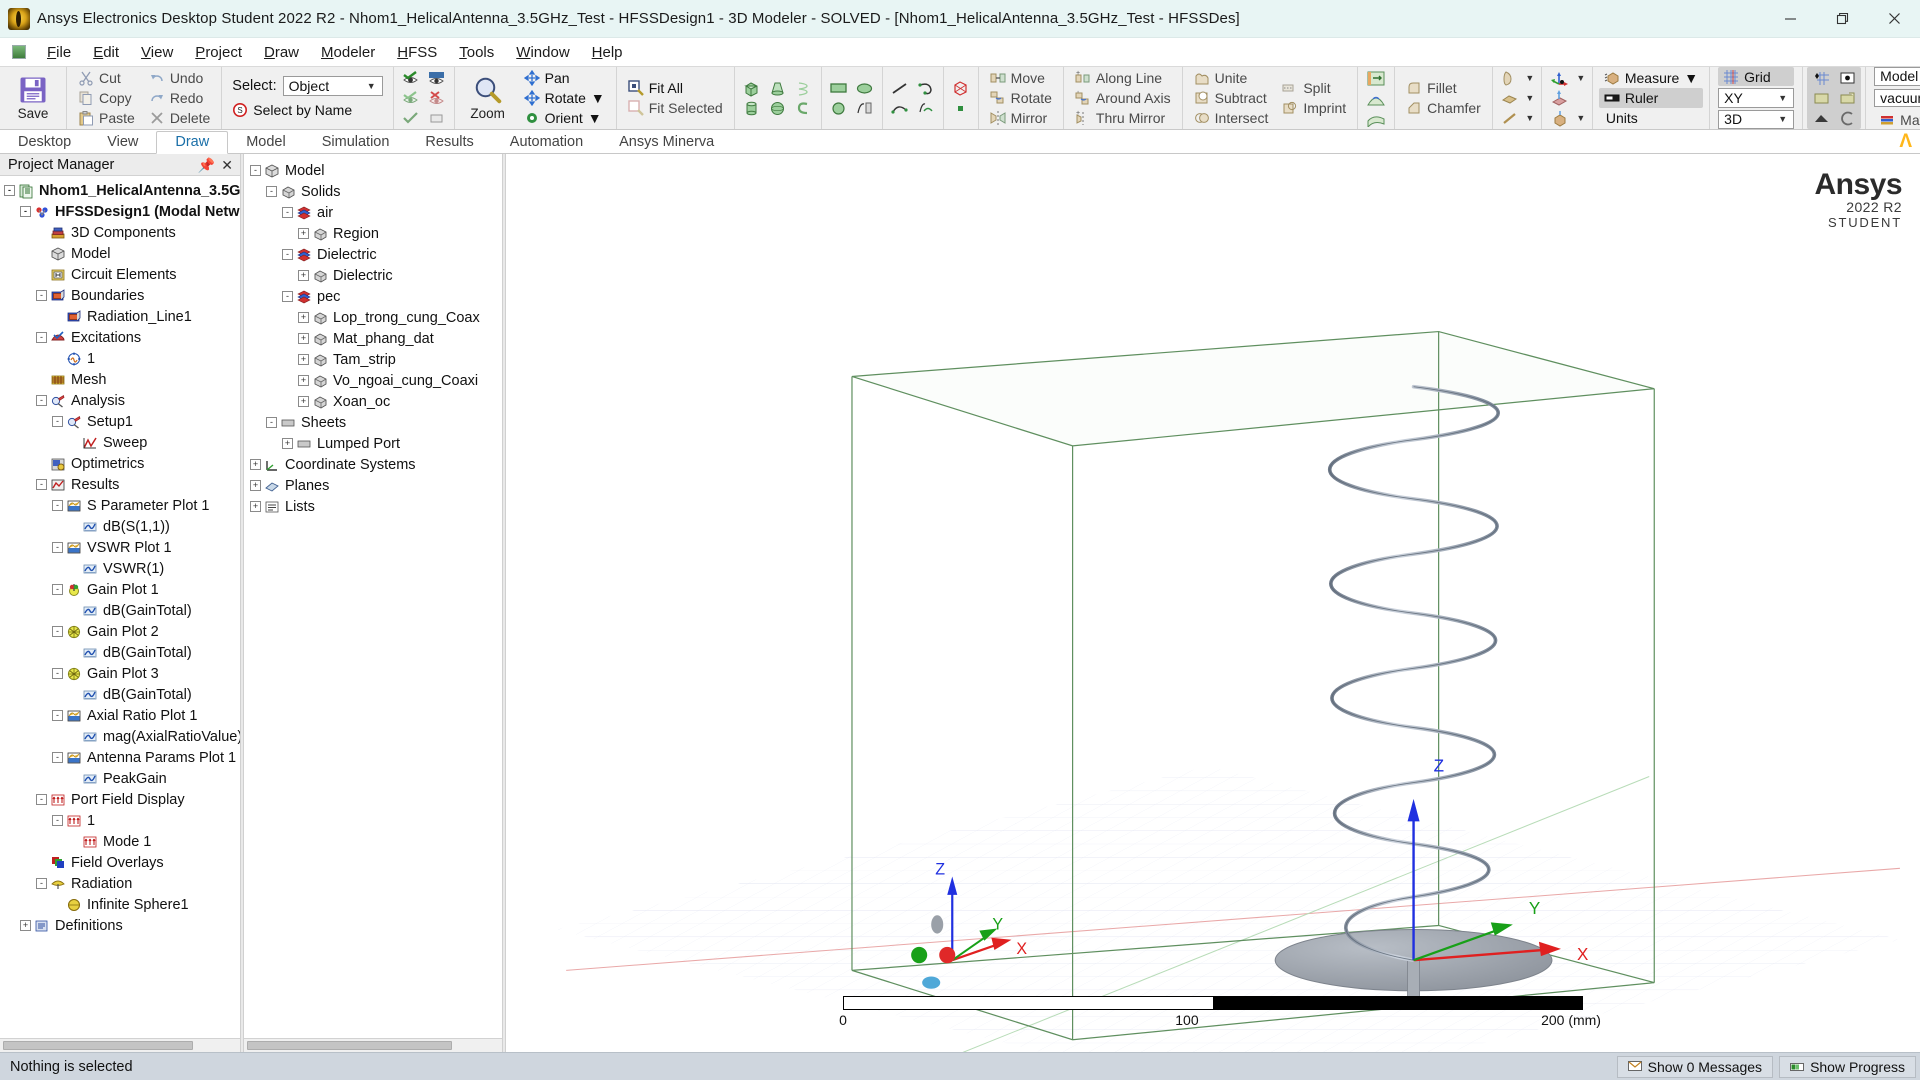 This screenshot has height=1080, width=1920. What do you see at coordinates (120, 820) in the screenshot?
I see `tree-item: -1` at bounding box center [120, 820].